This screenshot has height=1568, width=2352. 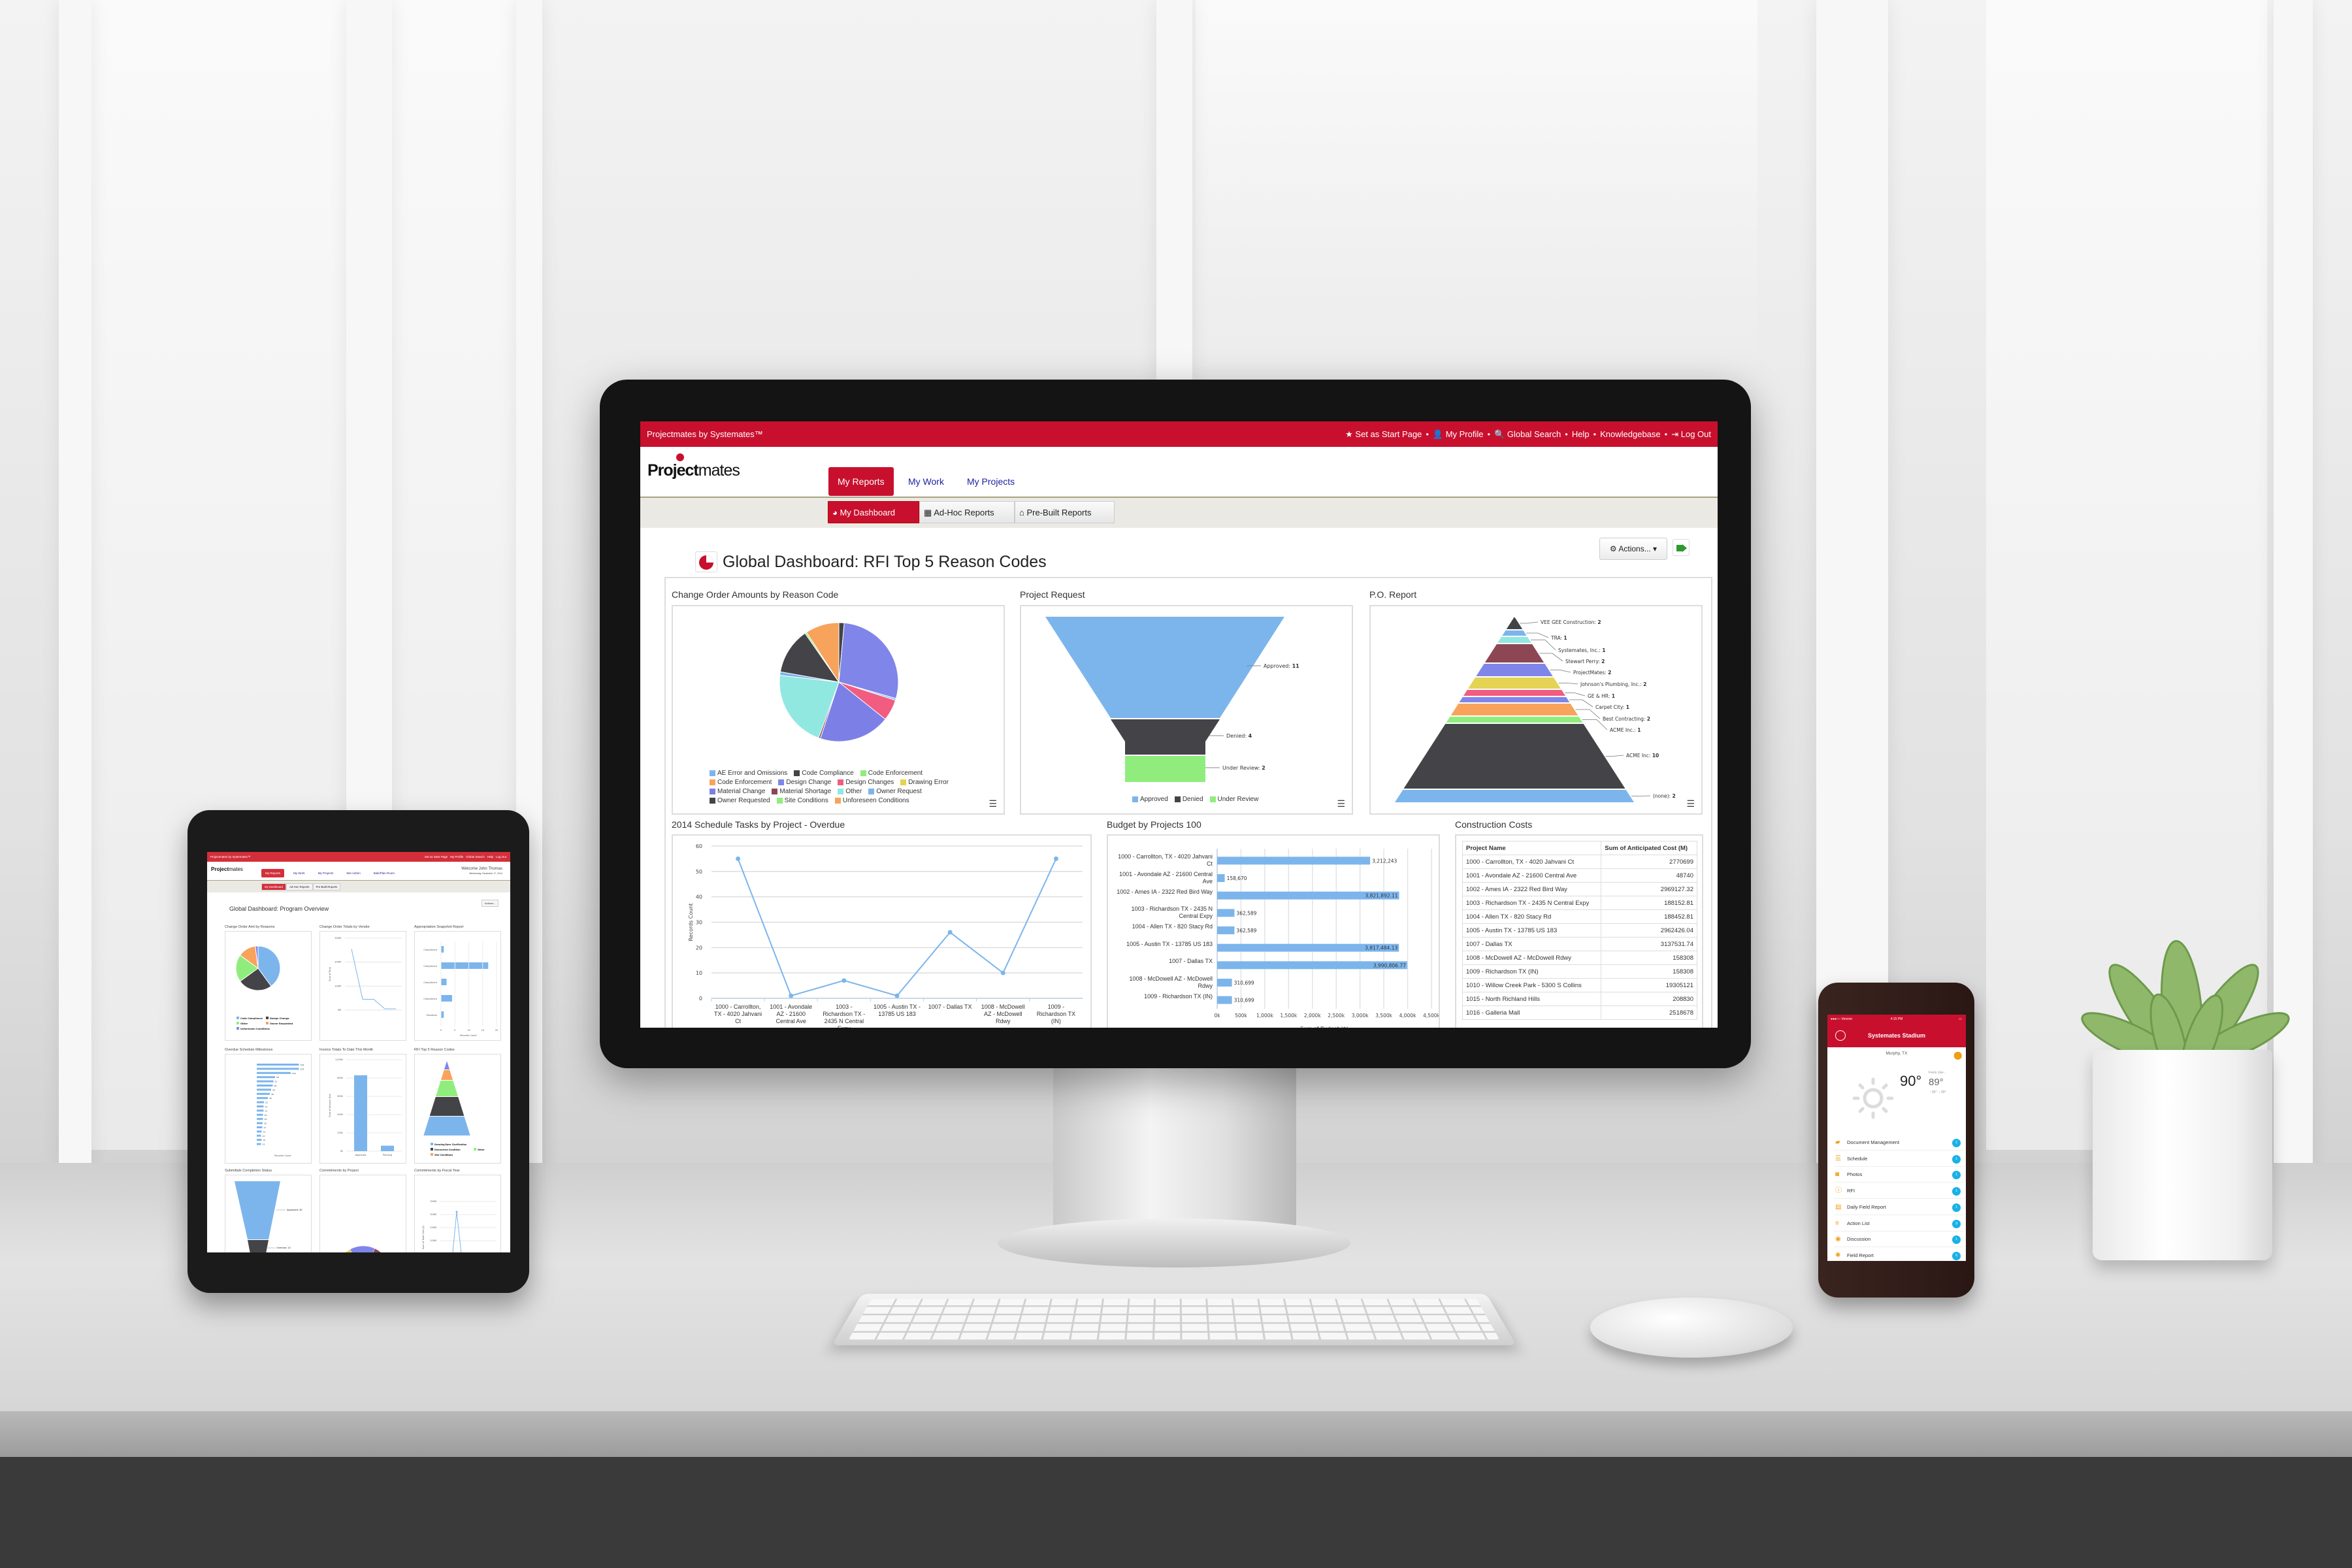 What do you see at coordinates (737, 791) in the screenshot?
I see `legend-item: Material Change` at bounding box center [737, 791].